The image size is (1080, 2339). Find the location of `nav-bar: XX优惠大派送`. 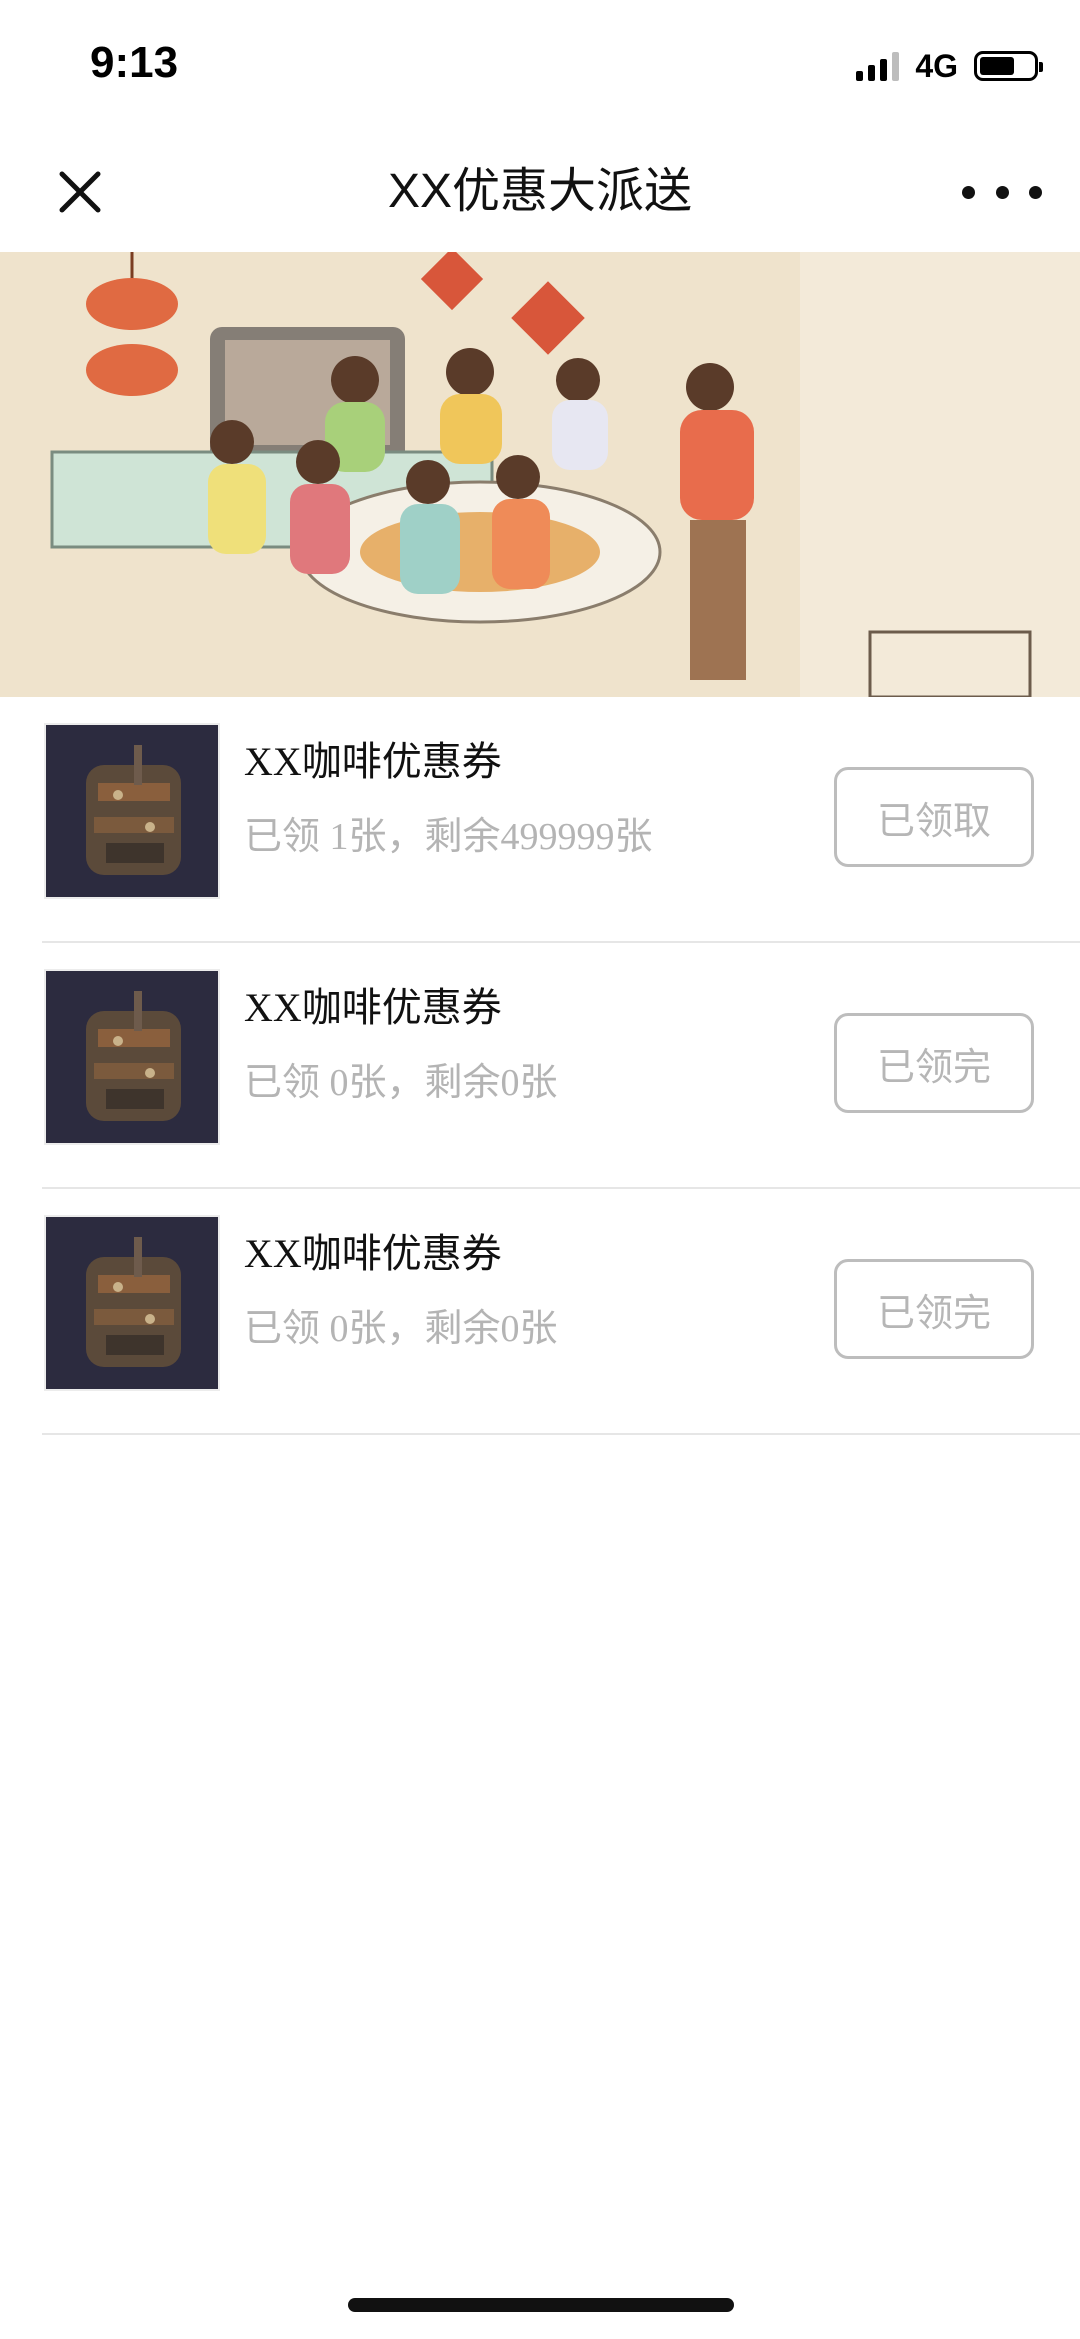

nav-bar: XX优惠大派送 is located at coordinates (540, 191).